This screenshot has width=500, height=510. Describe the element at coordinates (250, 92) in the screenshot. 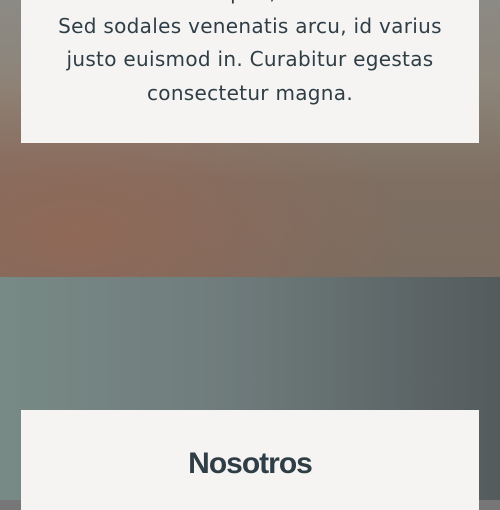

I see `intro-line-3: consectetur magna.` at that location.